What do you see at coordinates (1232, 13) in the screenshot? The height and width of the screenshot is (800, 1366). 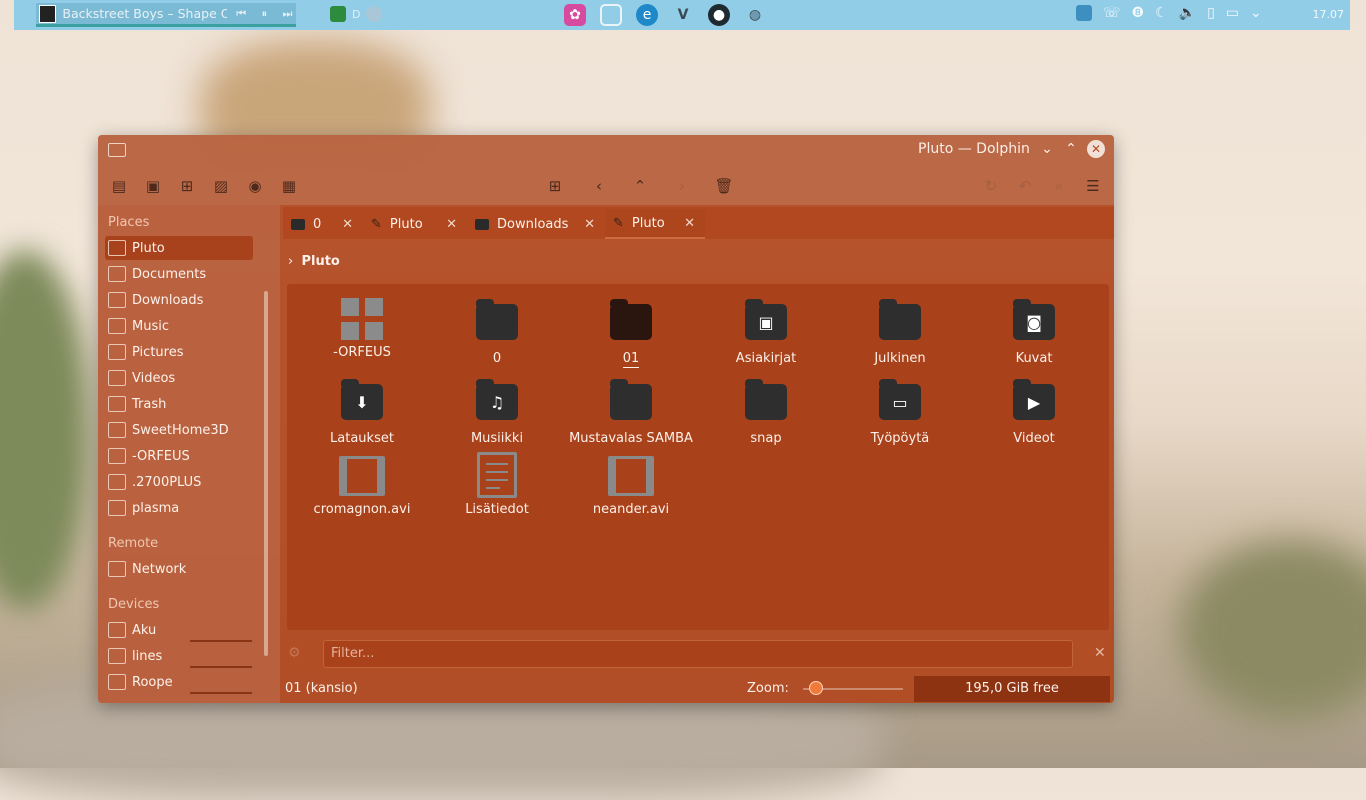 I see `display-icon: ▭` at bounding box center [1232, 13].